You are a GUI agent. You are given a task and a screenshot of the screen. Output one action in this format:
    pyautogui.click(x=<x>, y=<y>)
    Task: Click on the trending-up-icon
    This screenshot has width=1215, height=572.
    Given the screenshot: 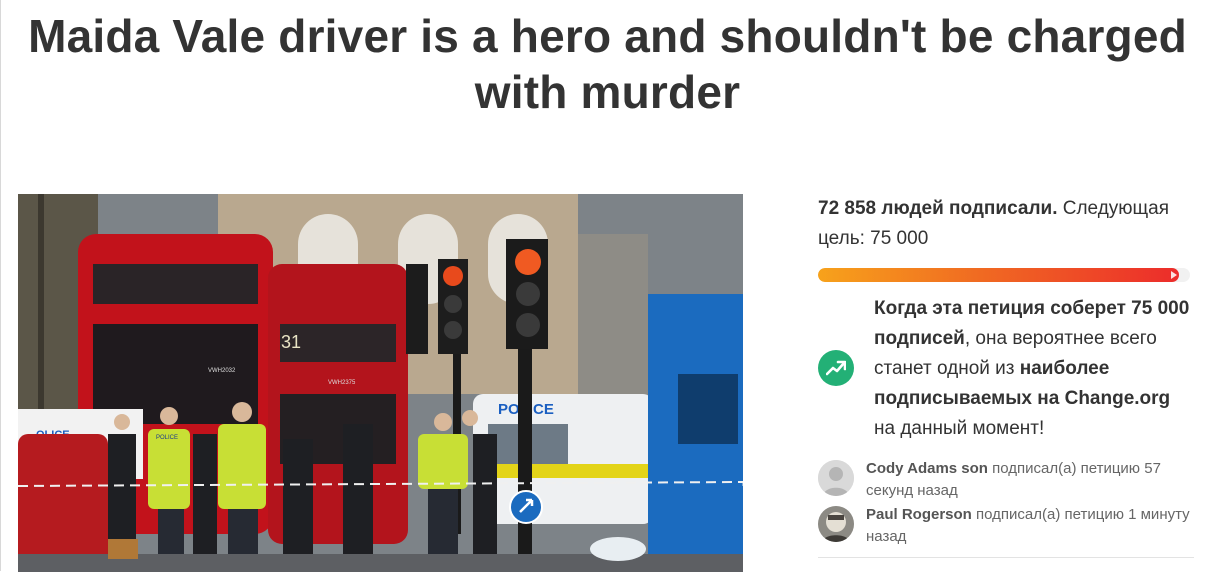 What is the action you would take?
    pyautogui.click(x=836, y=368)
    